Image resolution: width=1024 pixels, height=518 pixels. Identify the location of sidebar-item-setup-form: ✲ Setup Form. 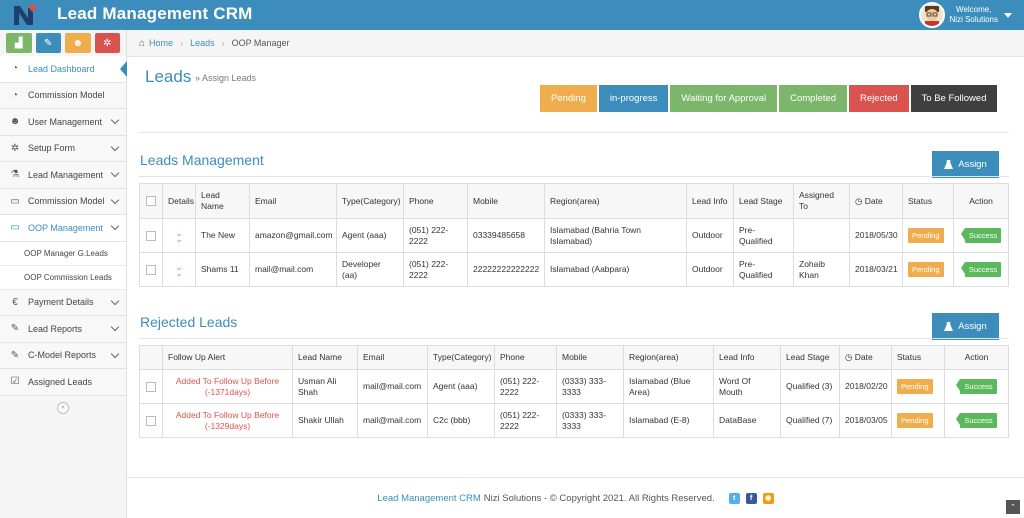
(63, 148).